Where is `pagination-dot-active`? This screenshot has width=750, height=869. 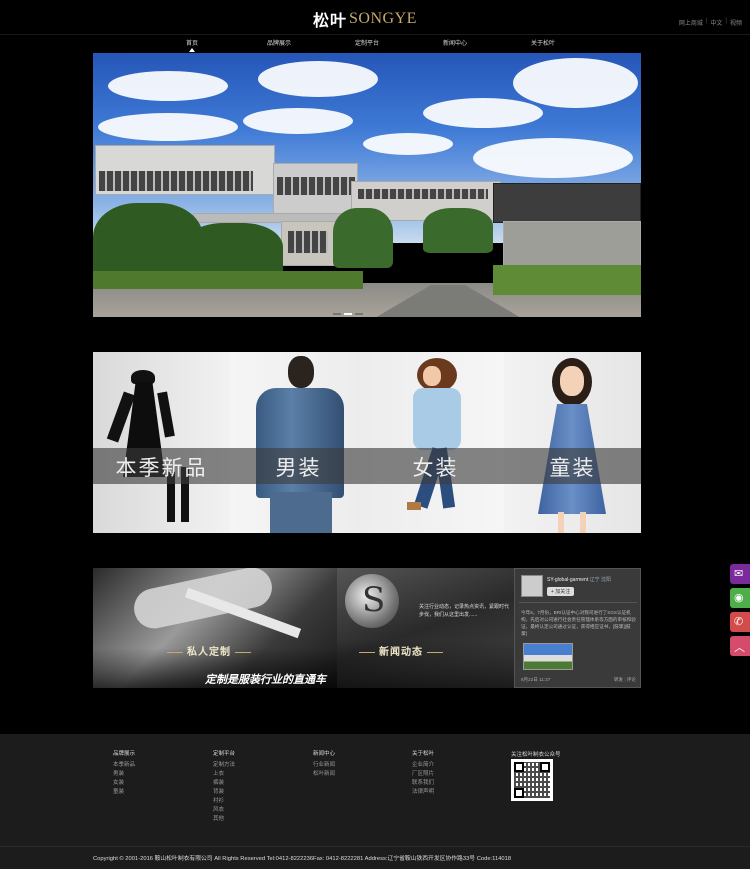
pagination-dot-active is located at coordinates (348, 314).